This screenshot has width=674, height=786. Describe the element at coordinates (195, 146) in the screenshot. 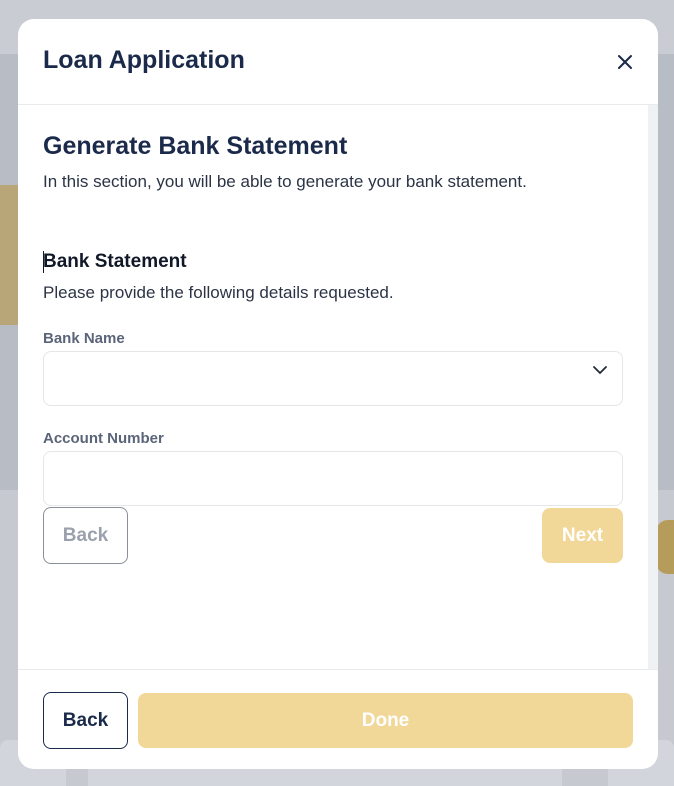

I see `section-title: Generate Bank Statement` at that location.